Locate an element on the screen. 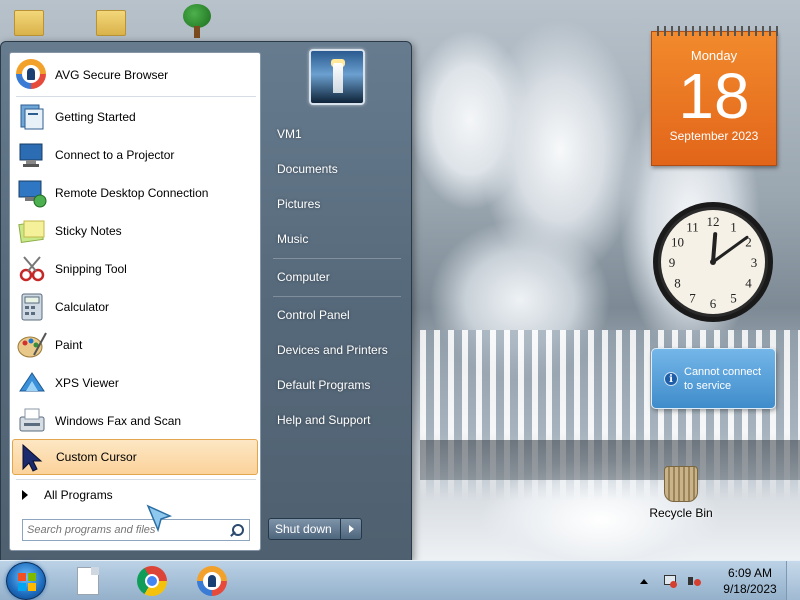  show-desktop-button is located at coordinates (793, 580).